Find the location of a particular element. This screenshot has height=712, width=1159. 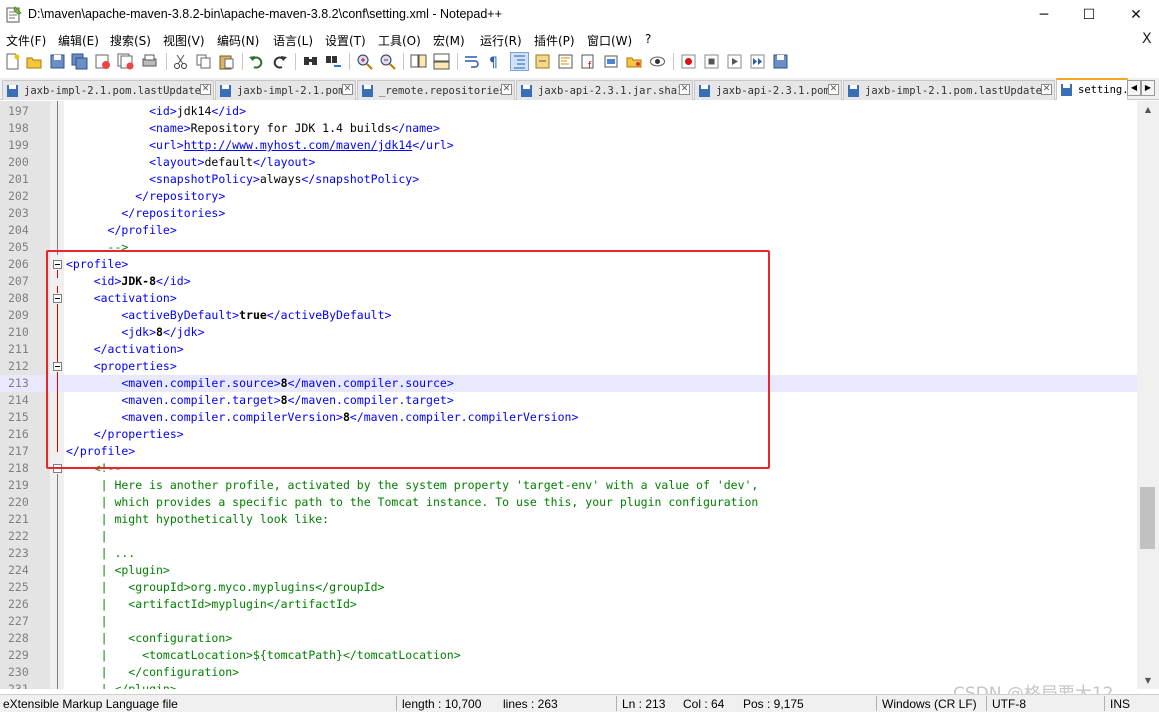

menu-tools: 工具(O) is located at coordinates (399, 40).